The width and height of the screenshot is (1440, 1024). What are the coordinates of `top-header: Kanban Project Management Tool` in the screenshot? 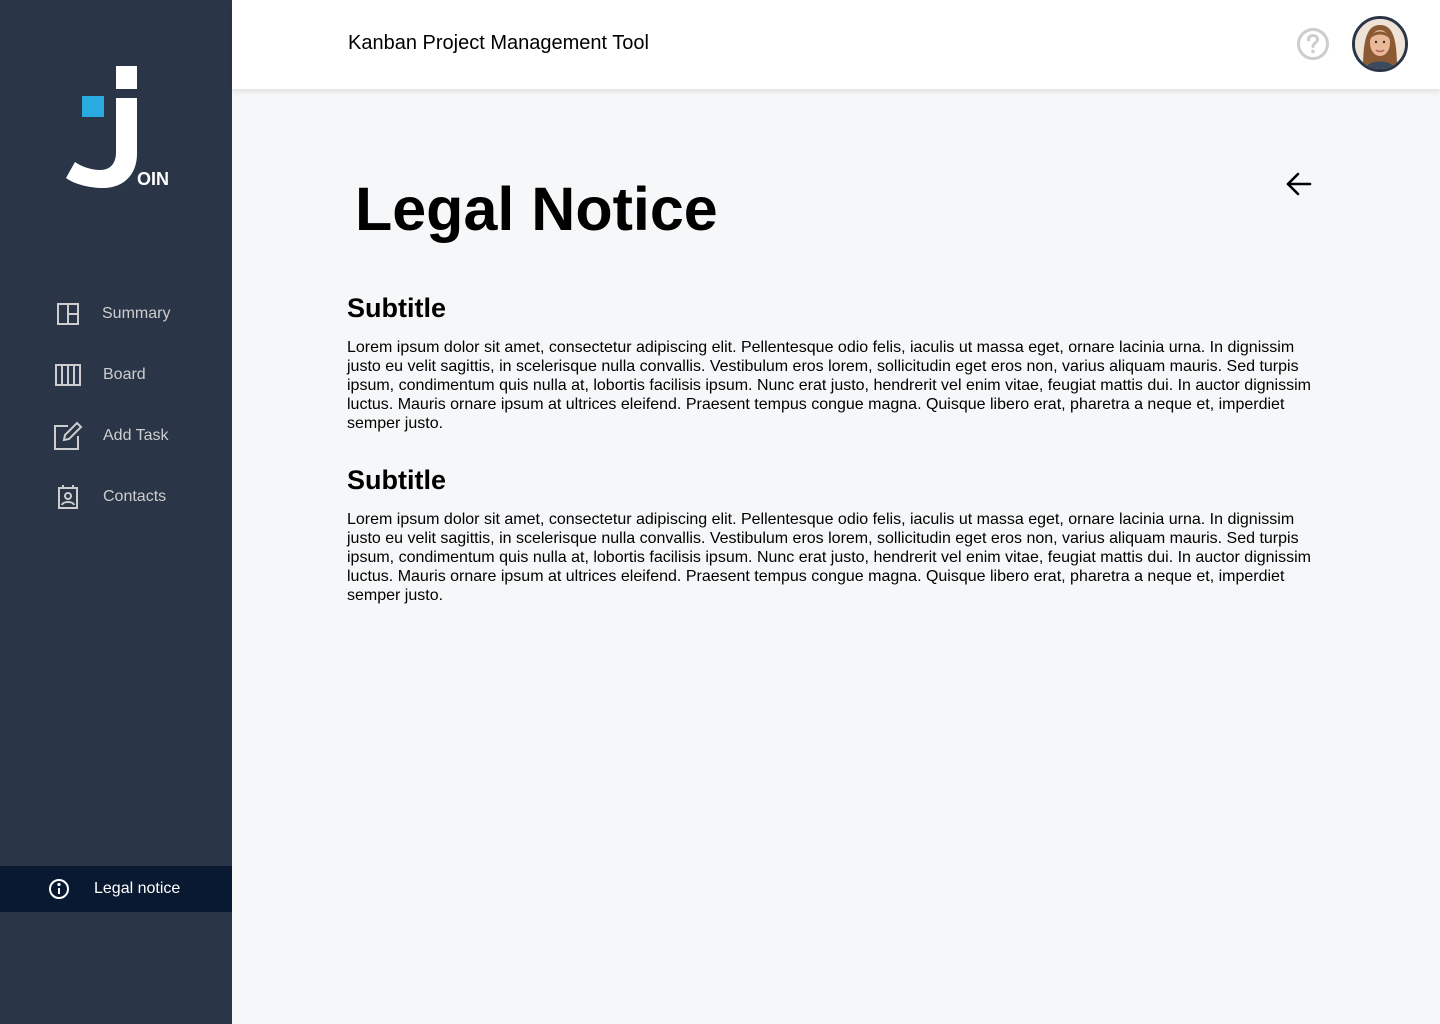 It's located at (836, 44).